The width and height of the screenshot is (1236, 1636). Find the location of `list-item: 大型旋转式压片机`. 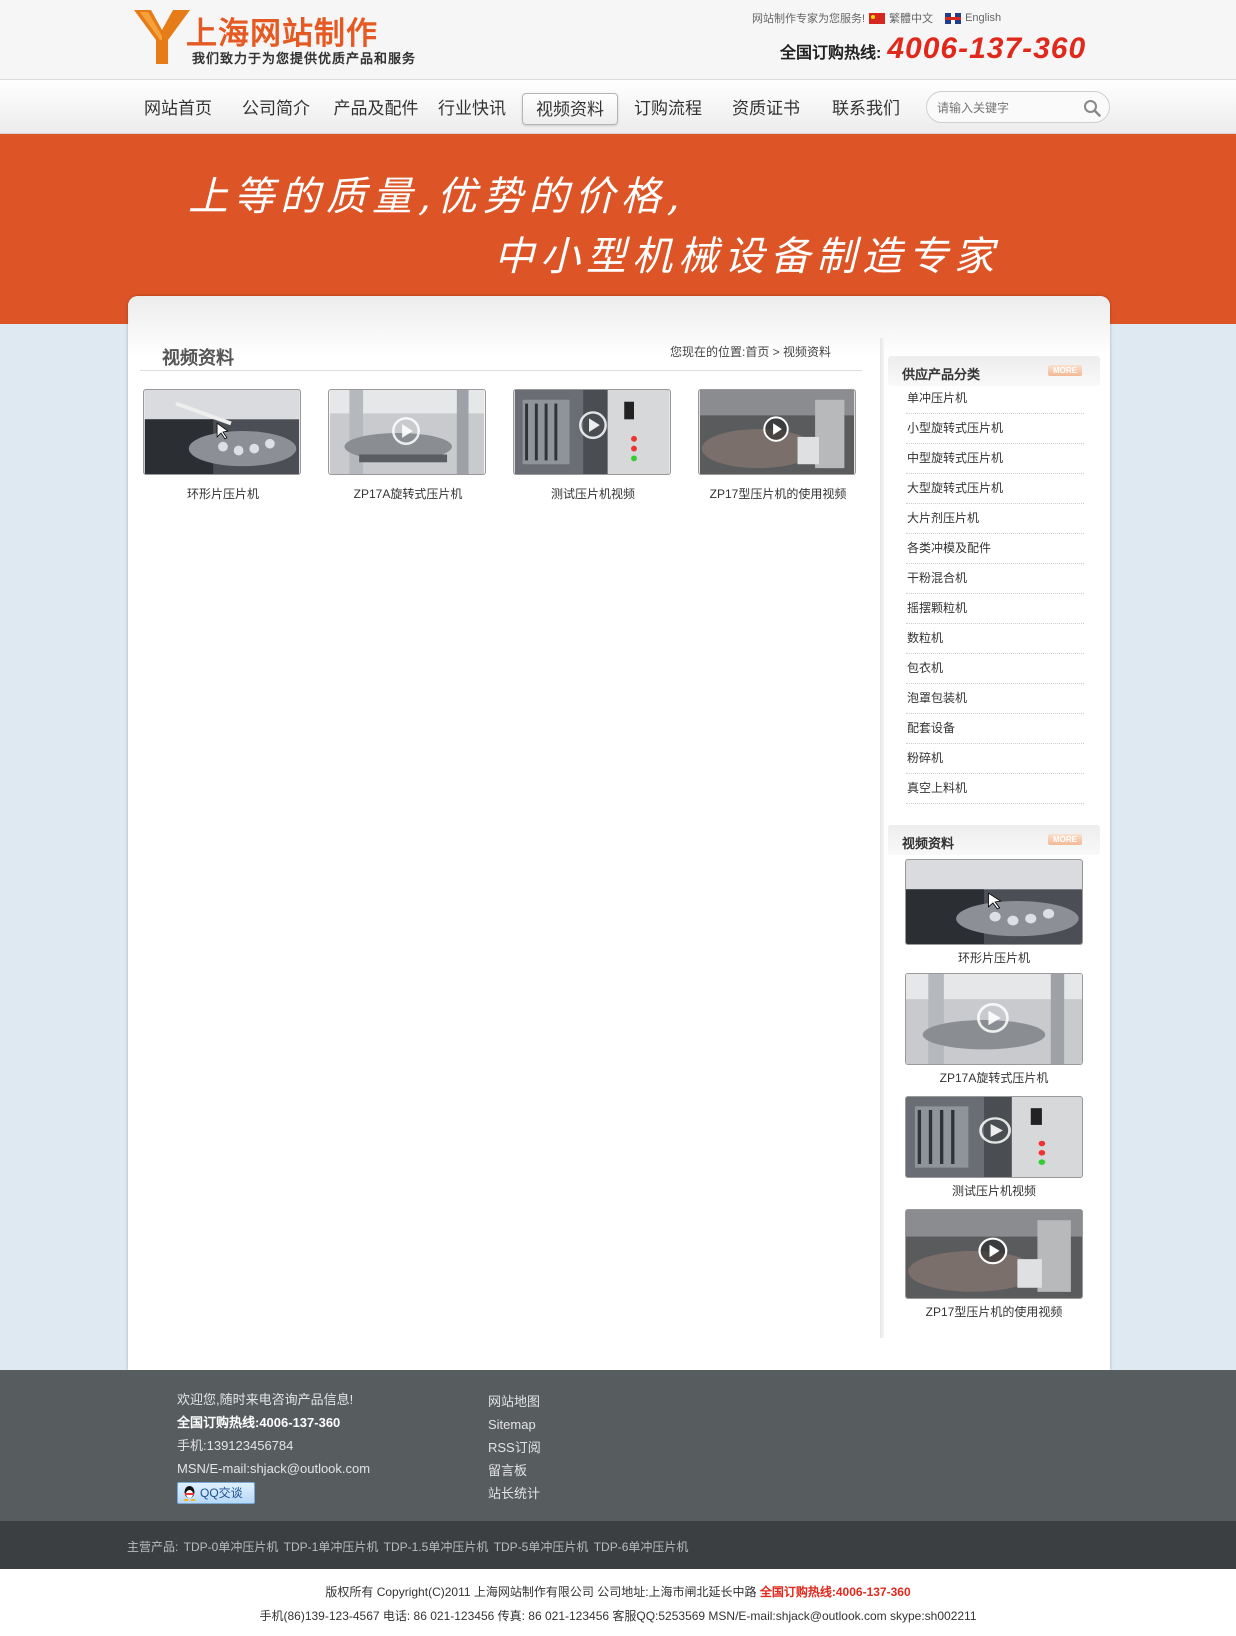

list-item: 大型旋转式压片机 is located at coordinates (995, 489).